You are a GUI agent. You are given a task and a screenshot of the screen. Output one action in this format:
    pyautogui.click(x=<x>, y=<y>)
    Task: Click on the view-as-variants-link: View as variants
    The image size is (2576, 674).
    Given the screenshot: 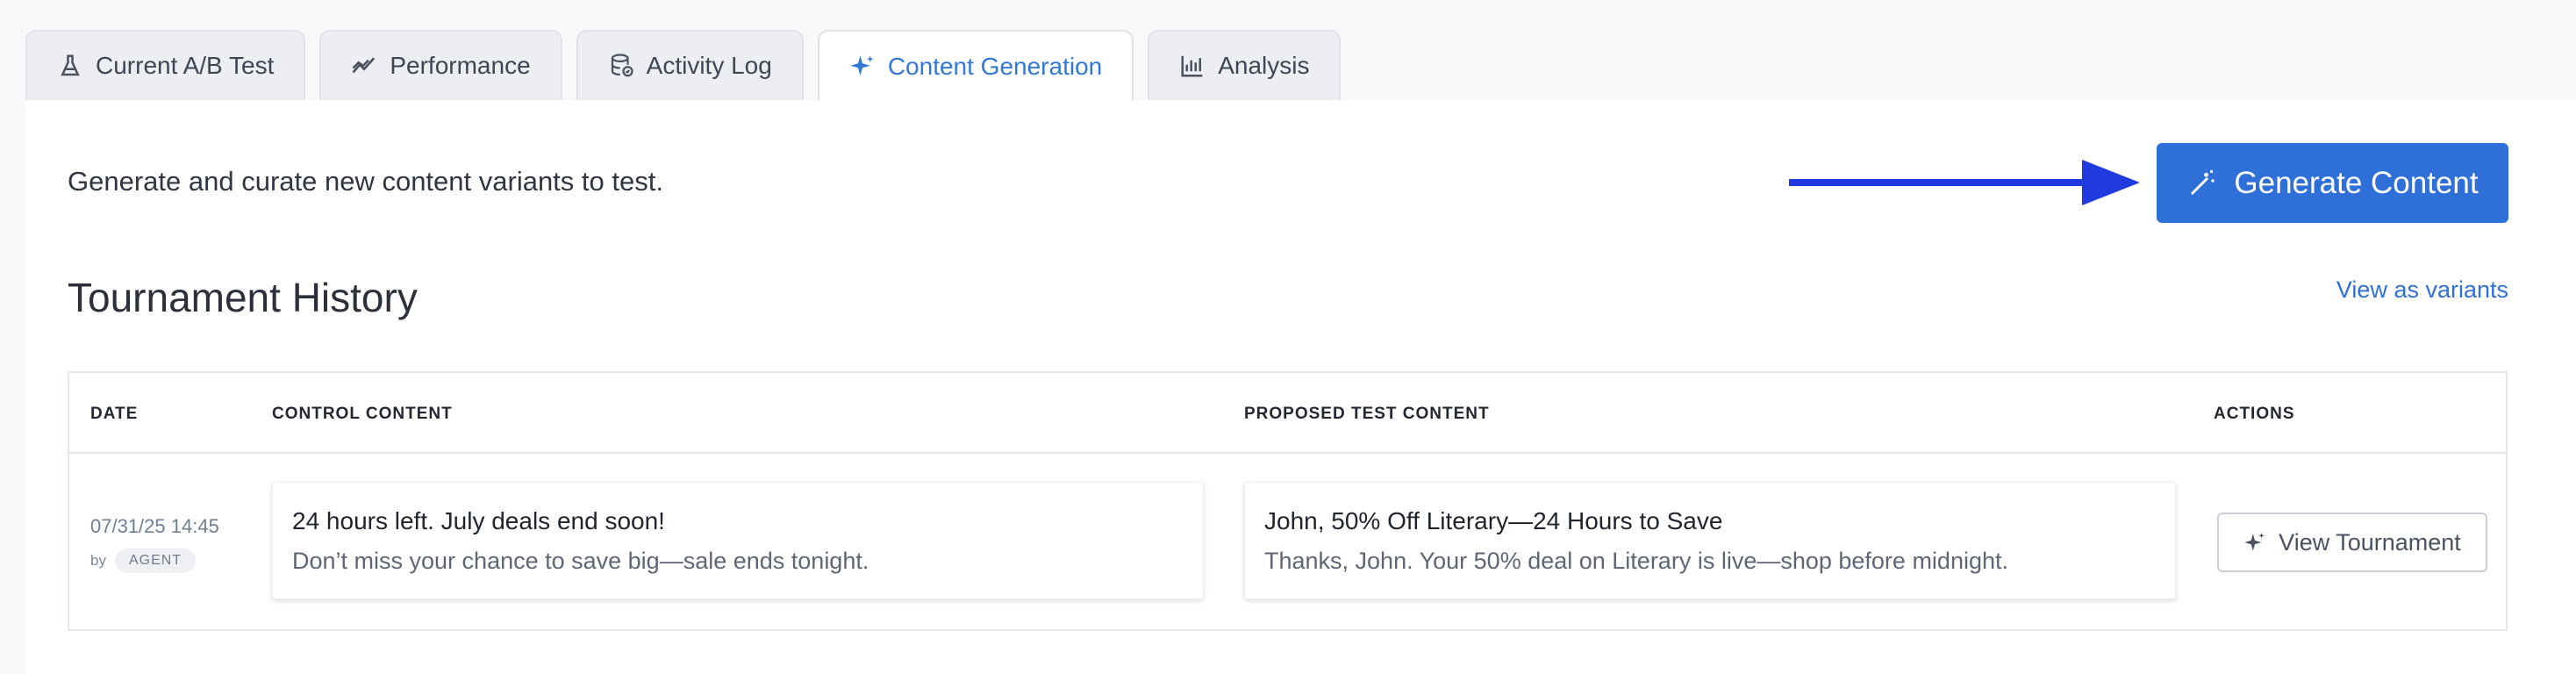 What is the action you would take?
    pyautogui.click(x=2422, y=290)
    